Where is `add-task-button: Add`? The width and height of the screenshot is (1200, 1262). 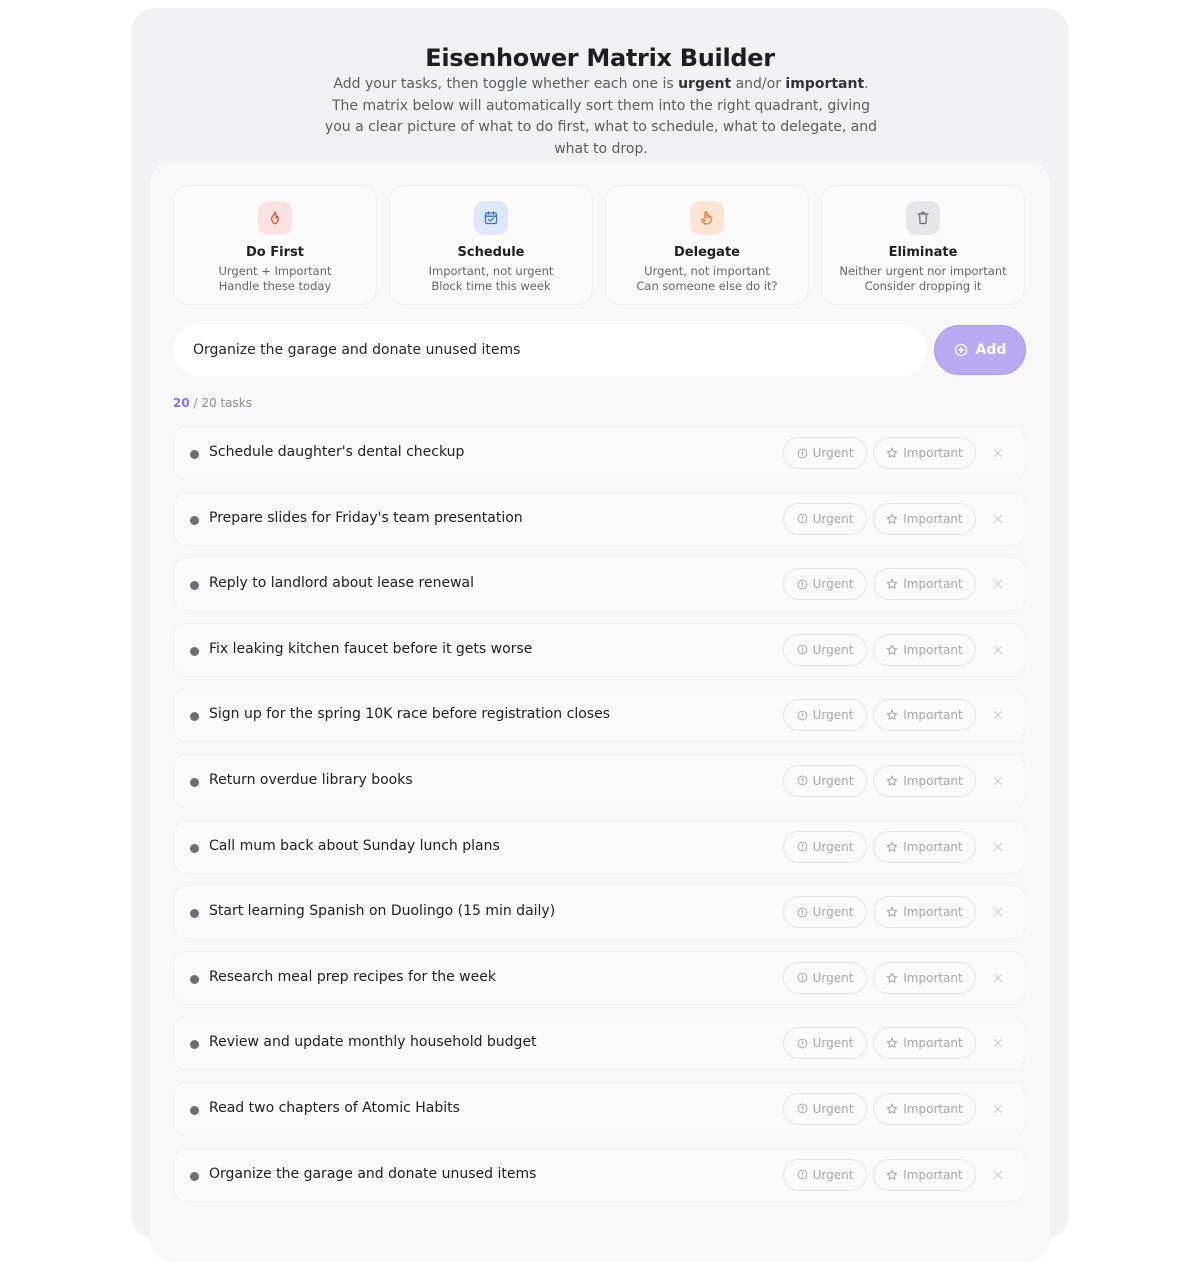
add-task-button: Add is located at coordinates (980, 350).